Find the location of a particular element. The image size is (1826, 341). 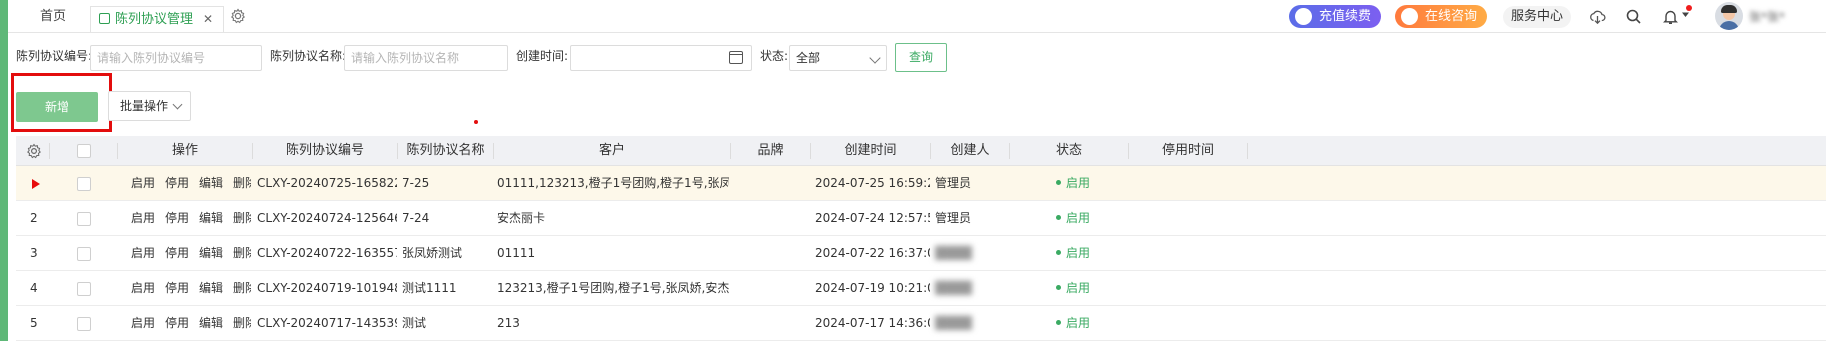

chevron-down-icon is located at coordinates (177, 104).